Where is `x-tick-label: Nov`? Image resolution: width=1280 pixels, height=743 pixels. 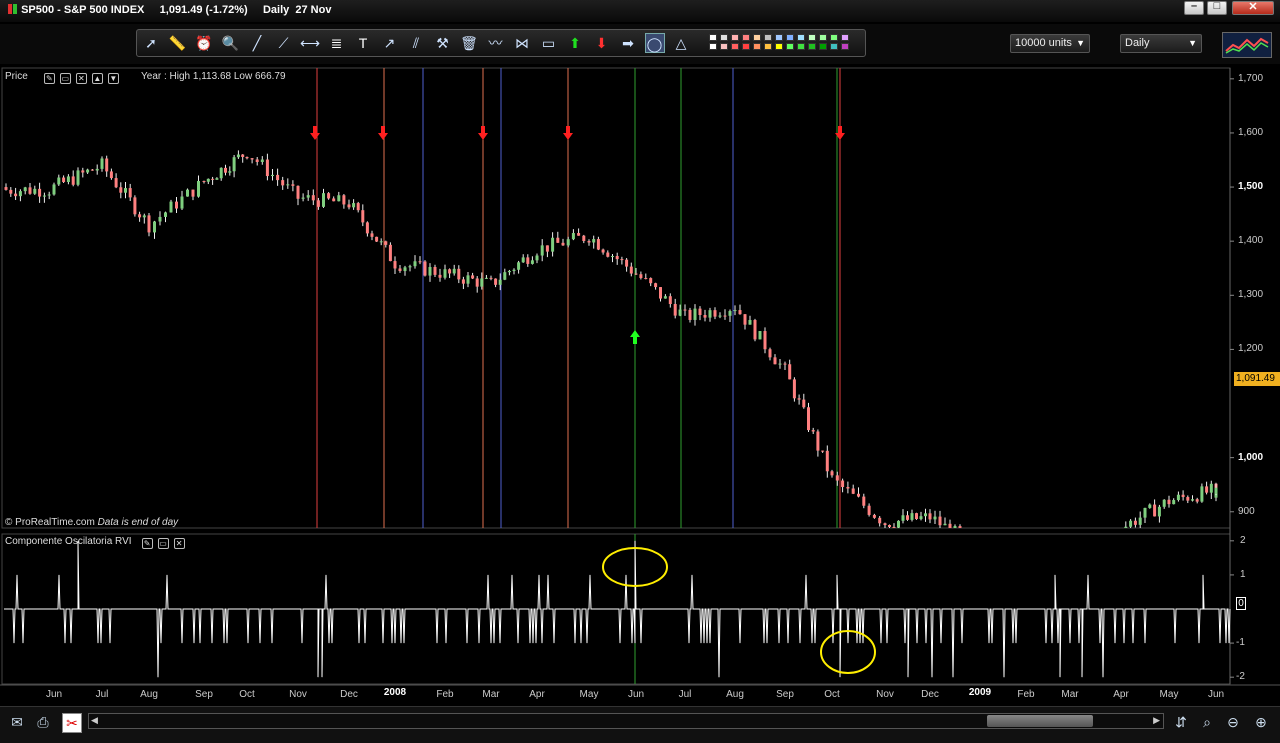 x-tick-label: Nov is located at coordinates (885, 694).